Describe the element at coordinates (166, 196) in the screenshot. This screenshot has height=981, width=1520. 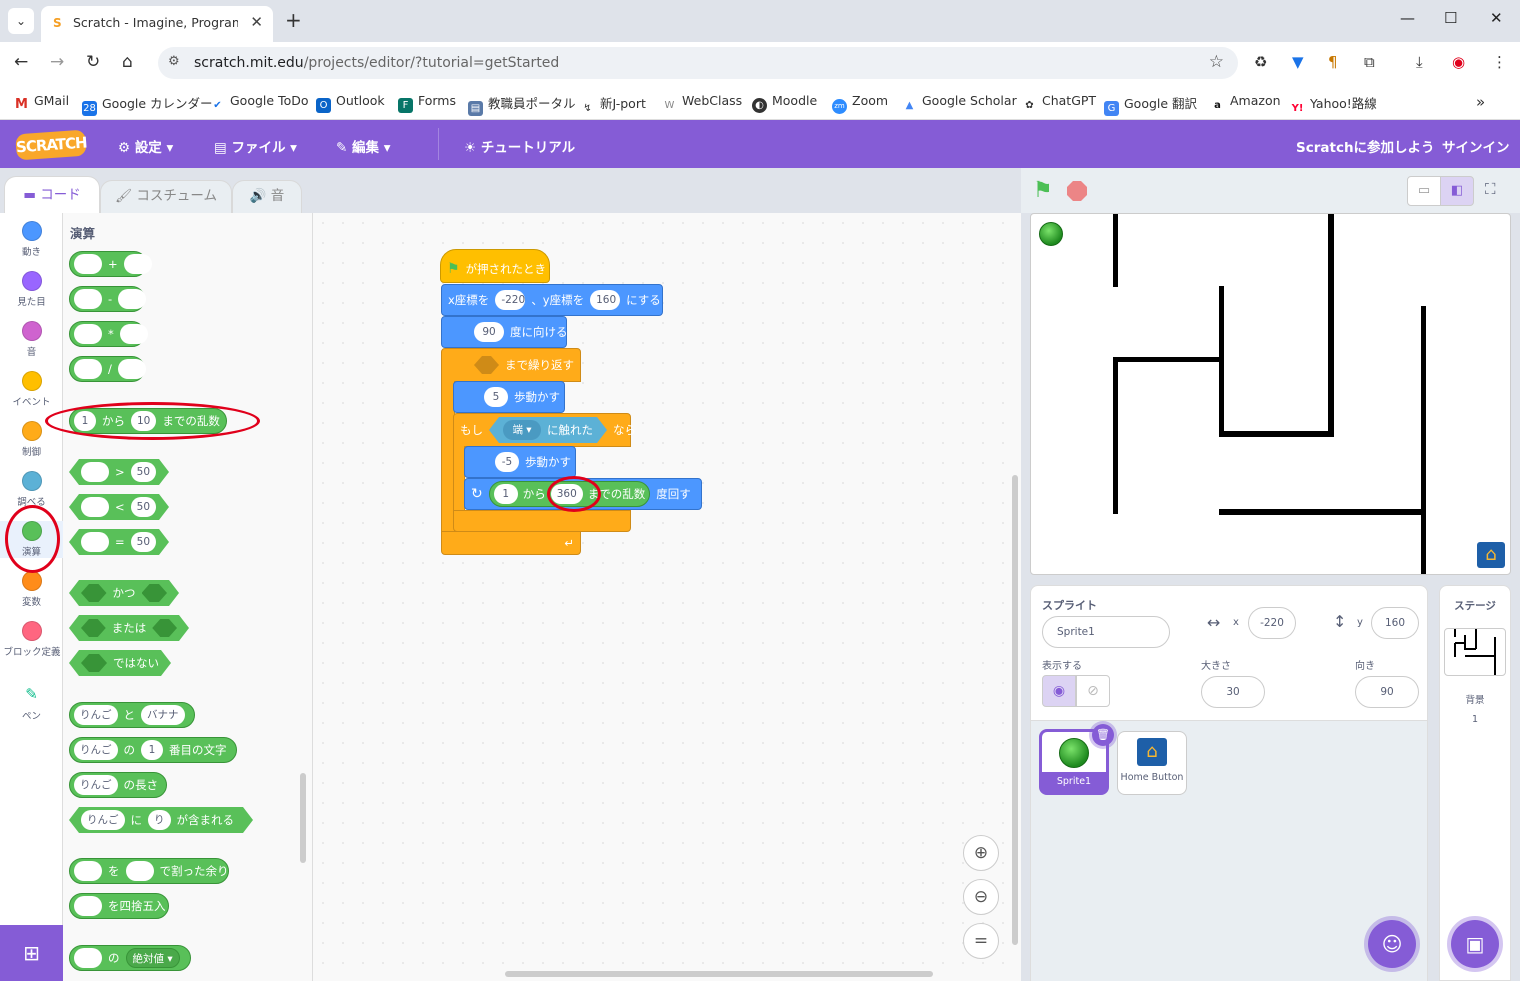
I see `tab-costumes: 🖌 コスチューム` at that location.